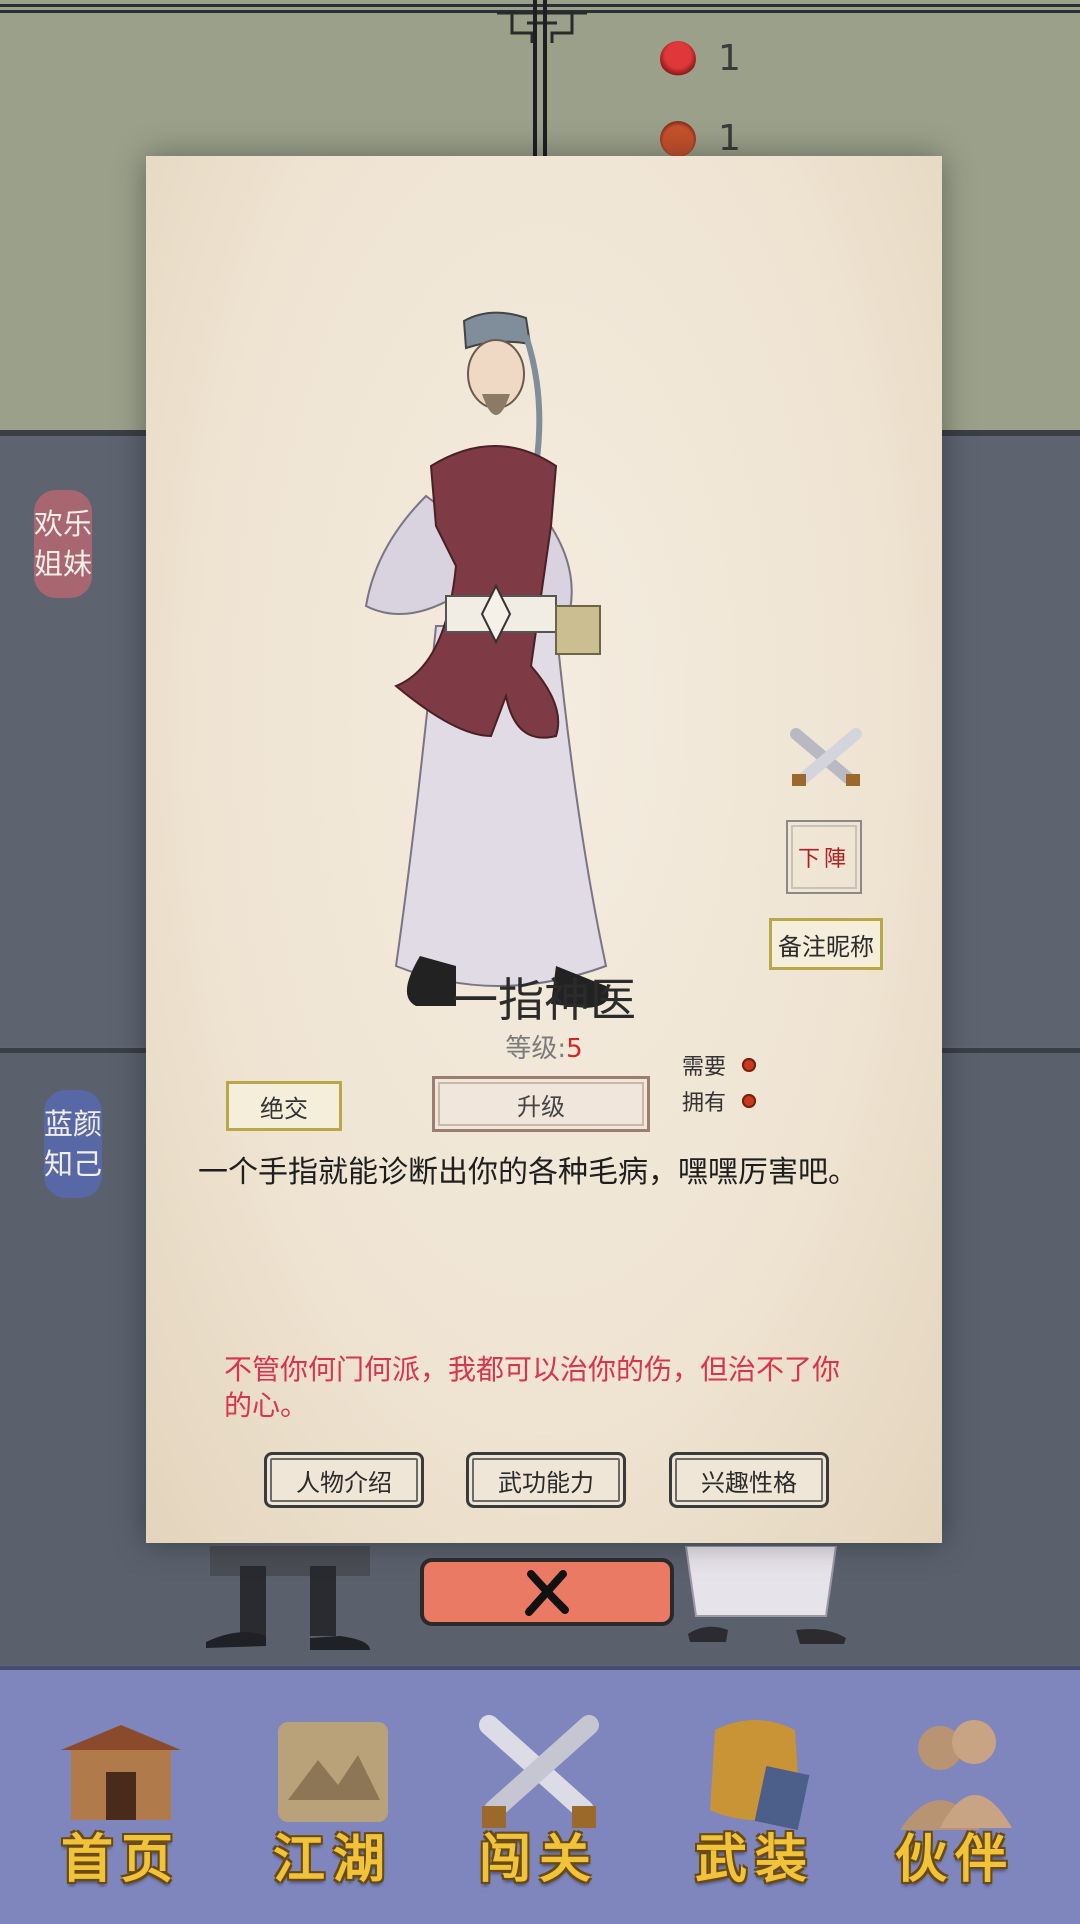 This screenshot has width=1080, height=1924. Describe the element at coordinates (538, 1859) in the screenshot. I see `nav-challenge-label: 闯关` at that location.